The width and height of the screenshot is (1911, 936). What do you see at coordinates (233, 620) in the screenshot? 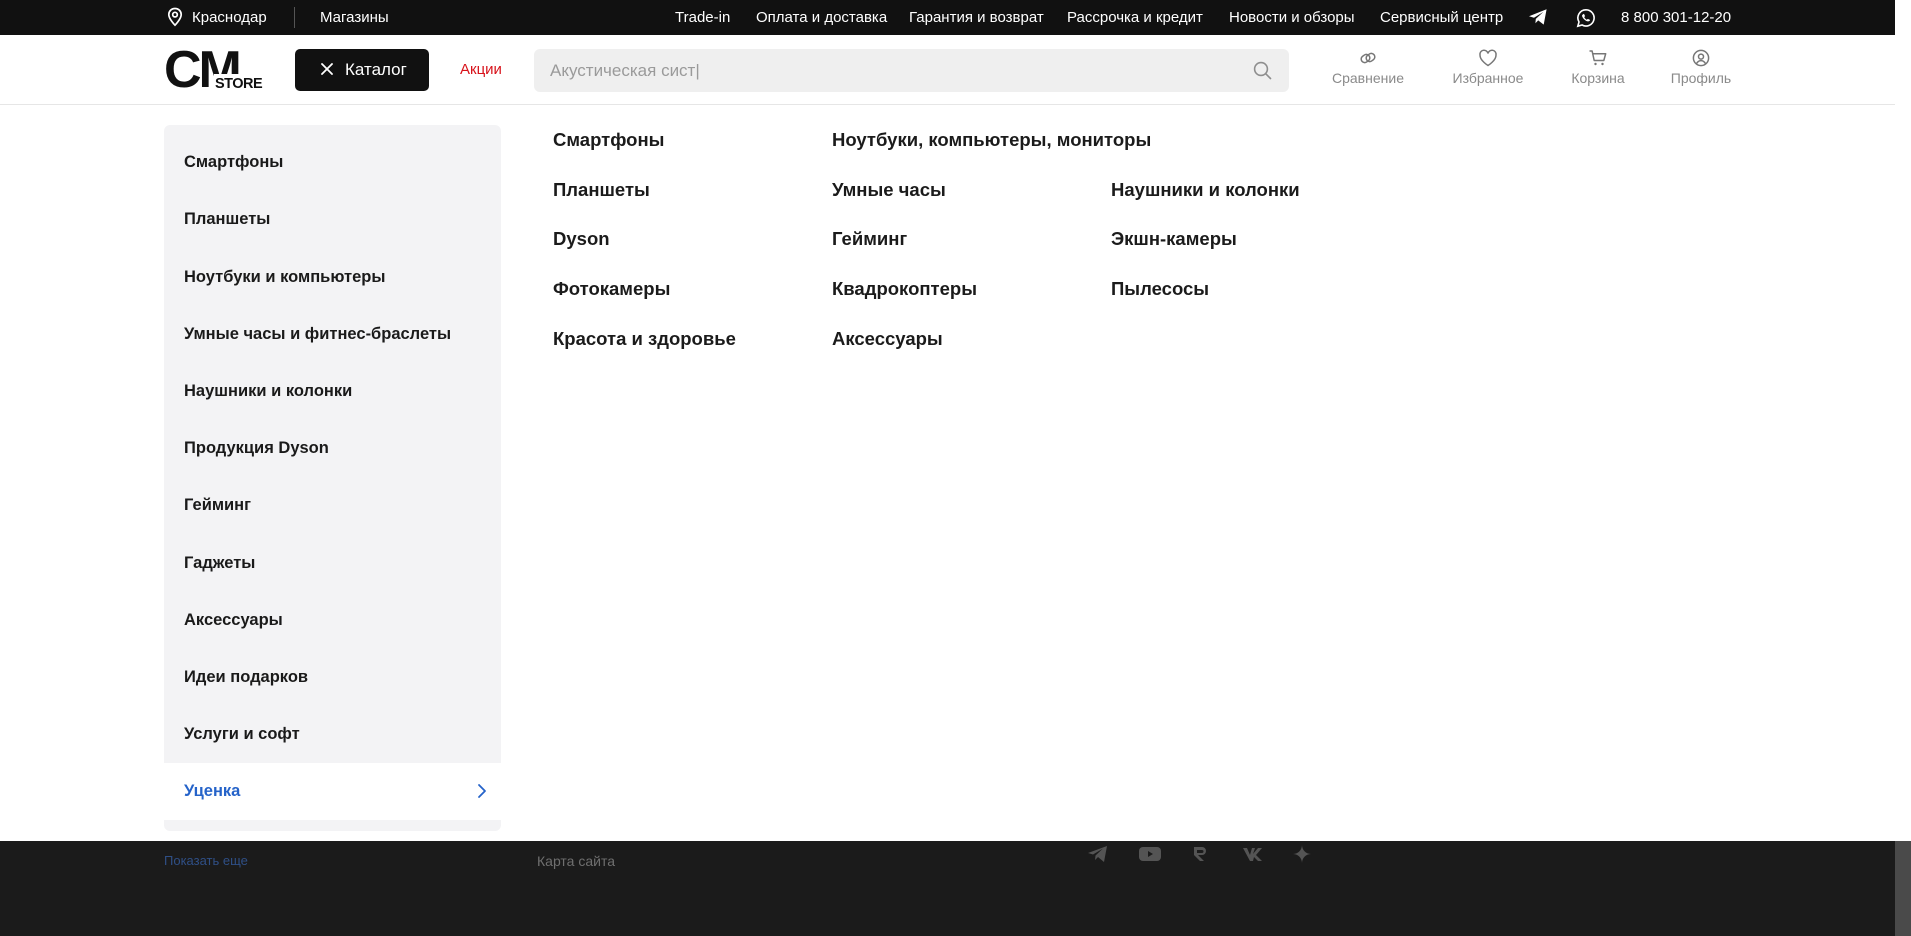
I see `sidebar-item-label: Аксессуары` at bounding box center [233, 620].